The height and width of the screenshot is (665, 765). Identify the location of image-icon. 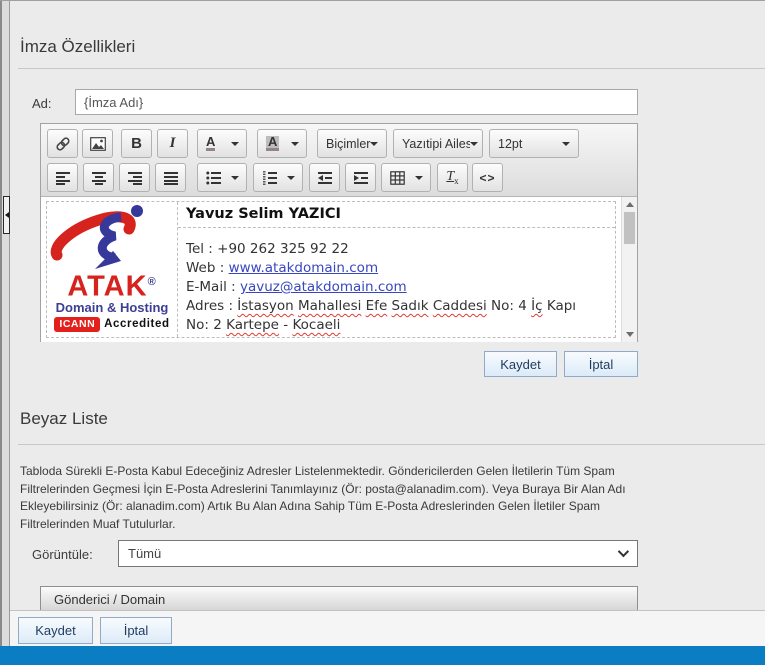
(97, 143).